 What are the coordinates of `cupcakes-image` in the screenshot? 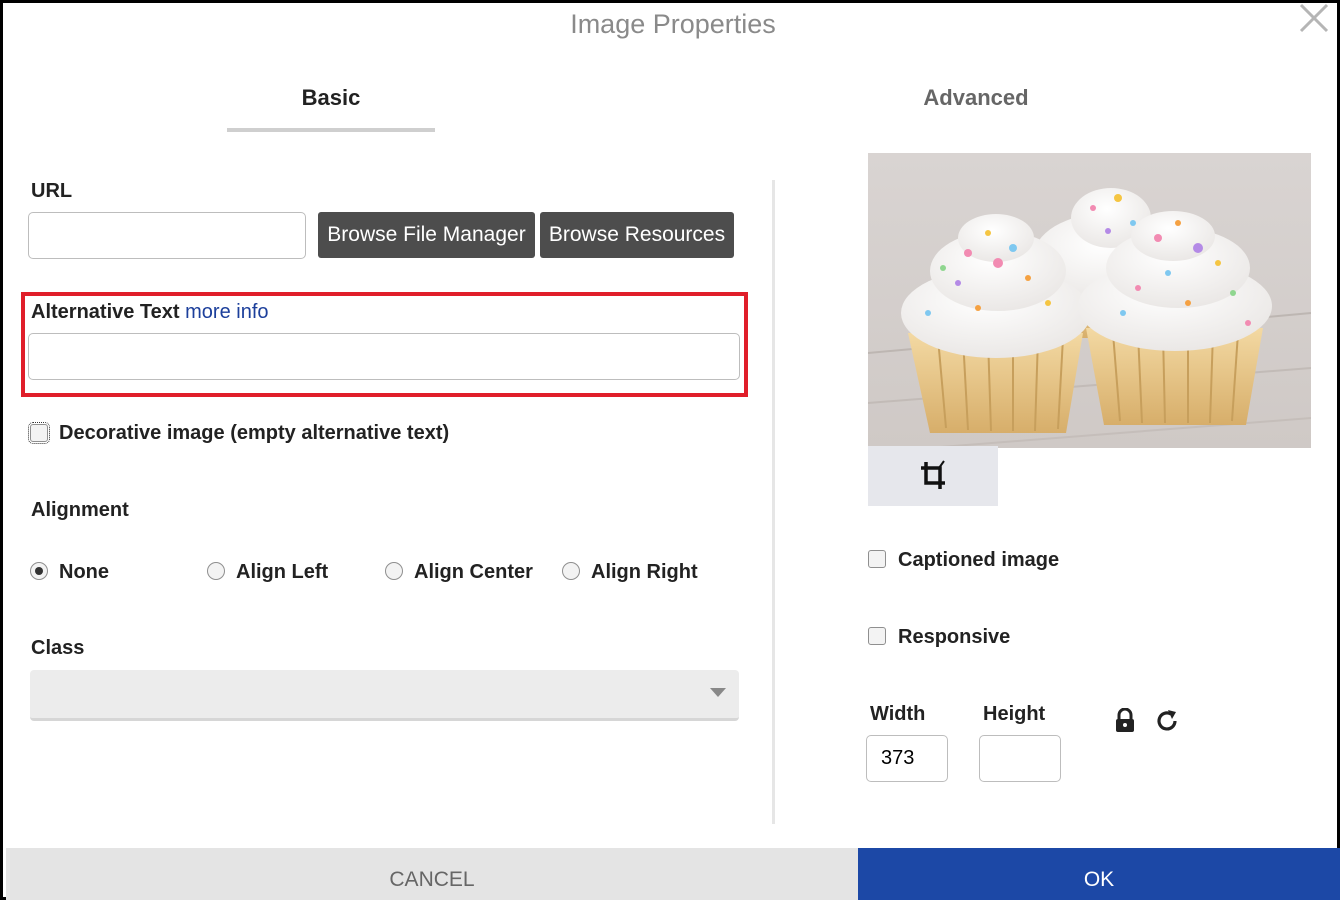 It's located at (1089, 300).